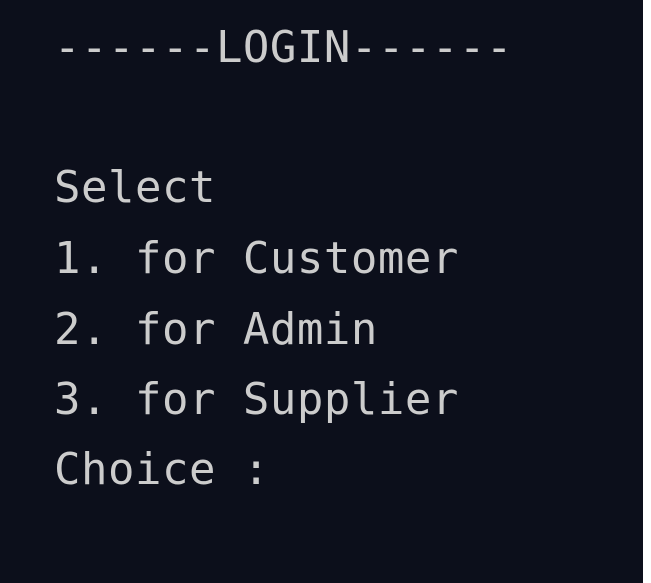 The image size is (651, 583). I want to click on choice-input-line: Choice :, so click(162, 470).